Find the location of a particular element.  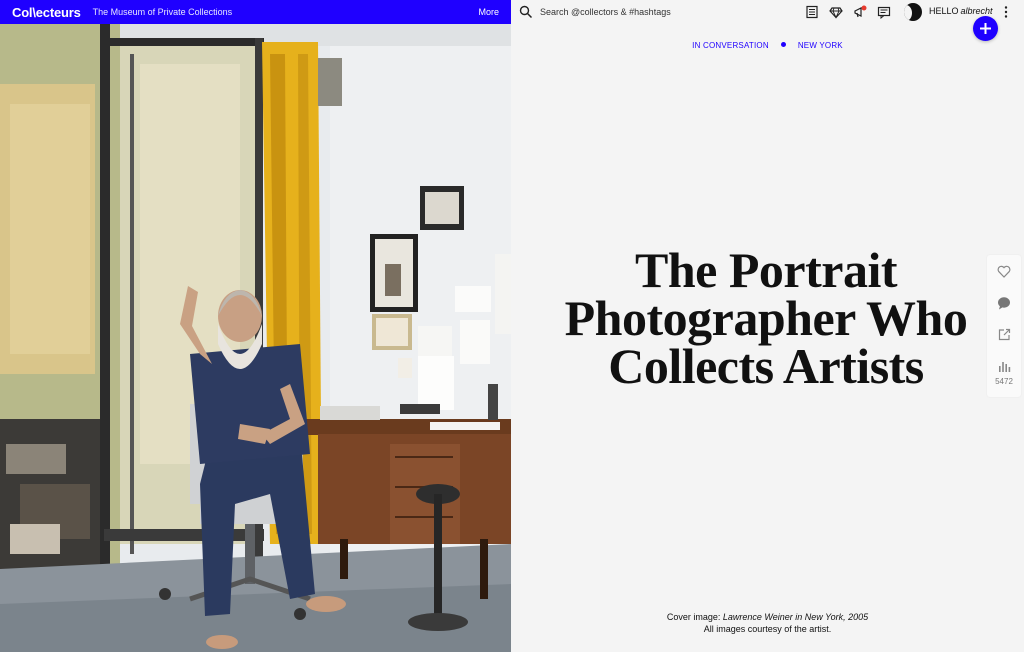

search-icon is located at coordinates (526, 12).